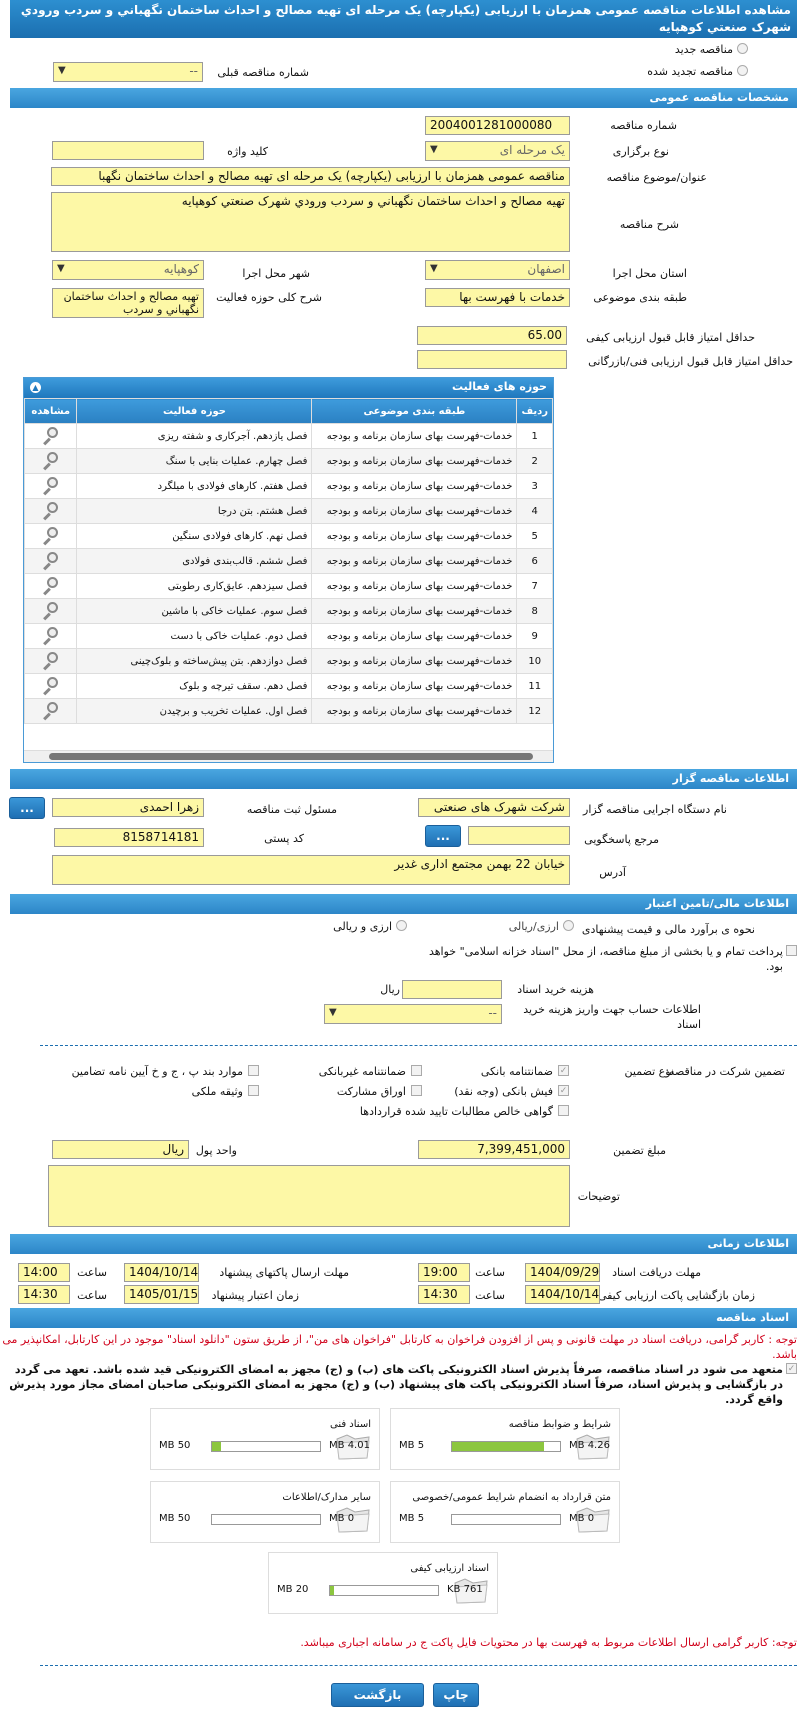 The width and height of the screenshot is (797, 1712). What do you see at coordinates (291, 809) in the screenshot?
I see `registrar-label: مسئول ثبت مناقصه` at bounding box center [291, 809].